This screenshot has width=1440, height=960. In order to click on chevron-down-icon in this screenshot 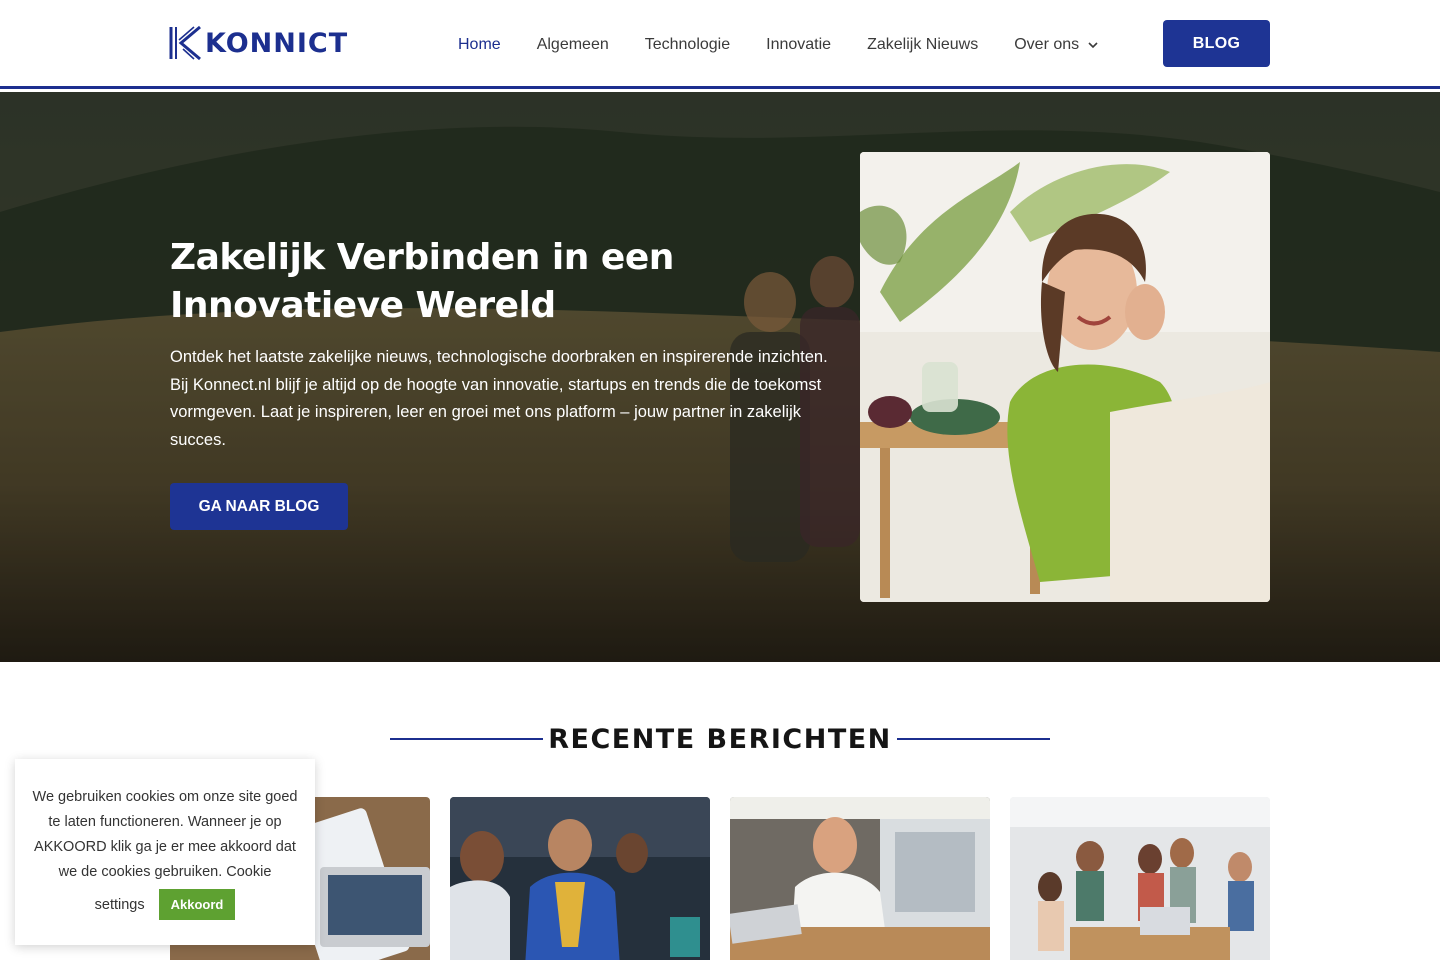, I will do `click(1093, 45)`.